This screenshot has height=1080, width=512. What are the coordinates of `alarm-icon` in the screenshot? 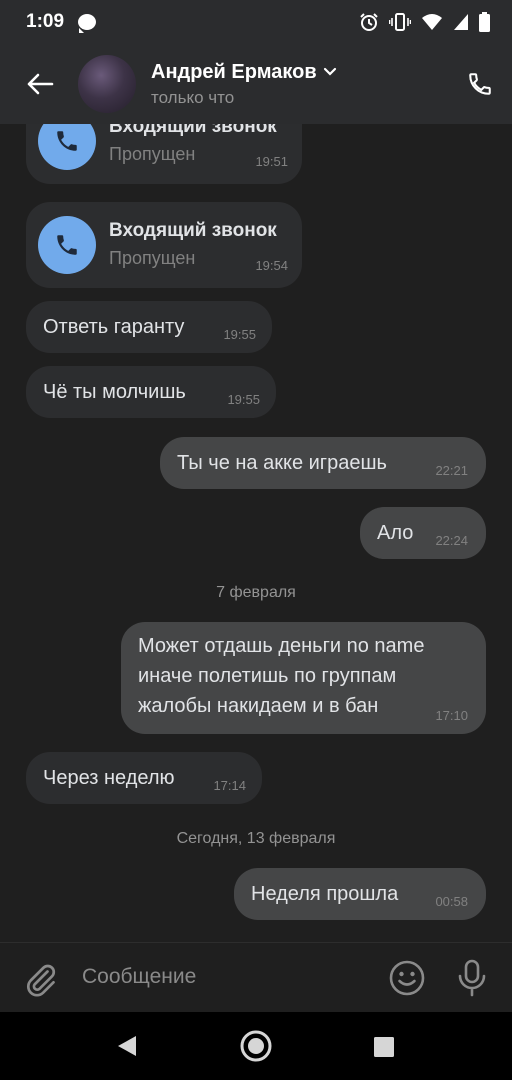 It's located at (369, 22).